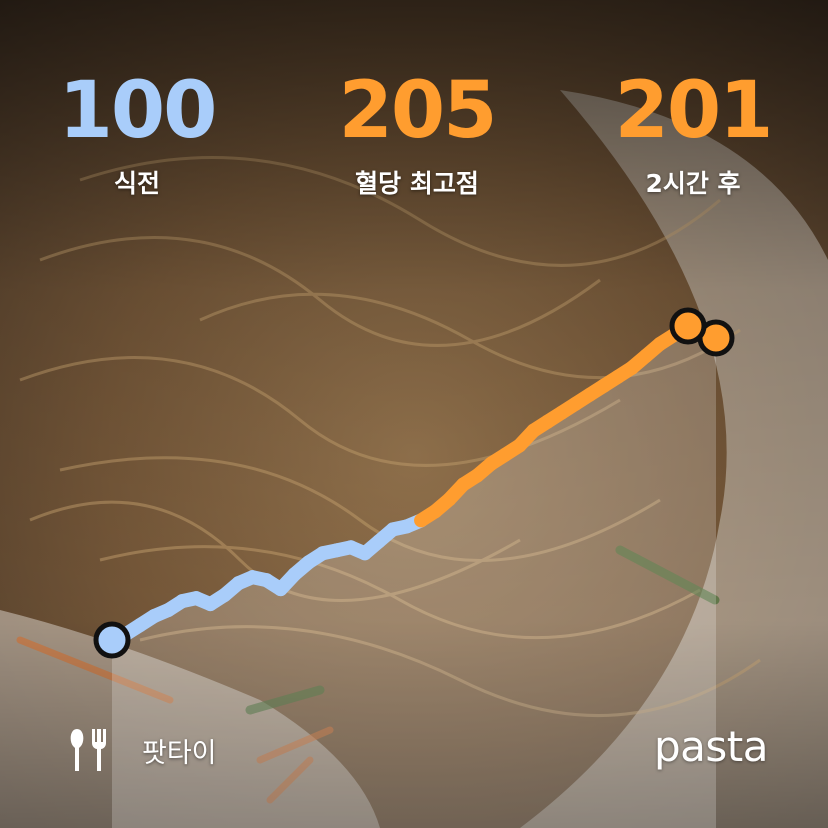  I want to click on start-point-marker, so click(112, 640).